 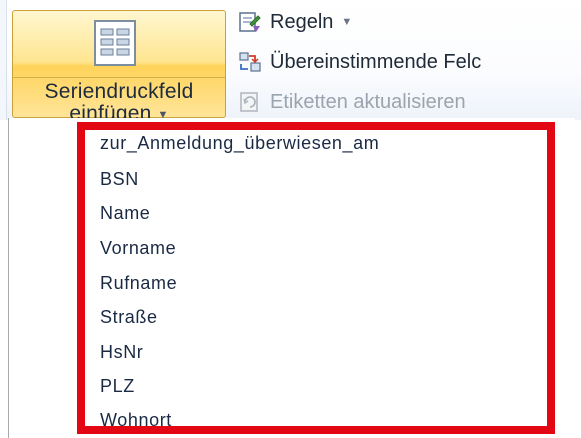 I want to click on match-fields-label: Übereinstimmende Felc, so click(x=376, y=61).